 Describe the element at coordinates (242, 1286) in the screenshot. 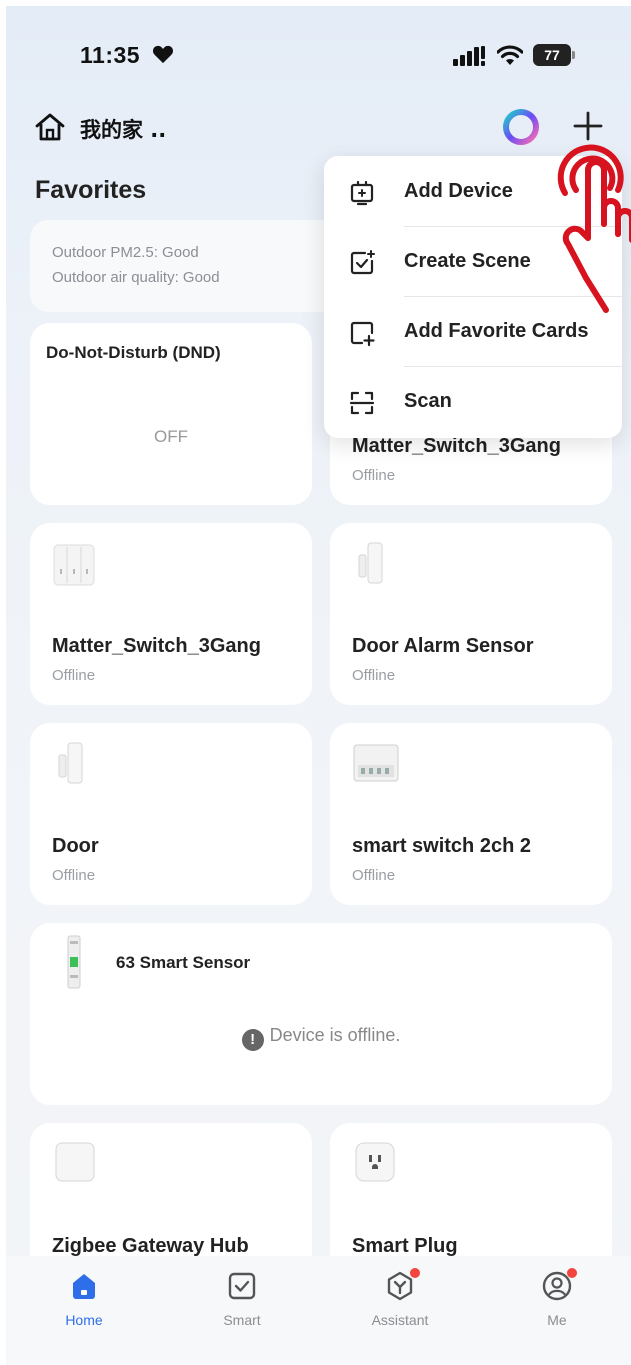

I see `smart-tab-icon` at that location.